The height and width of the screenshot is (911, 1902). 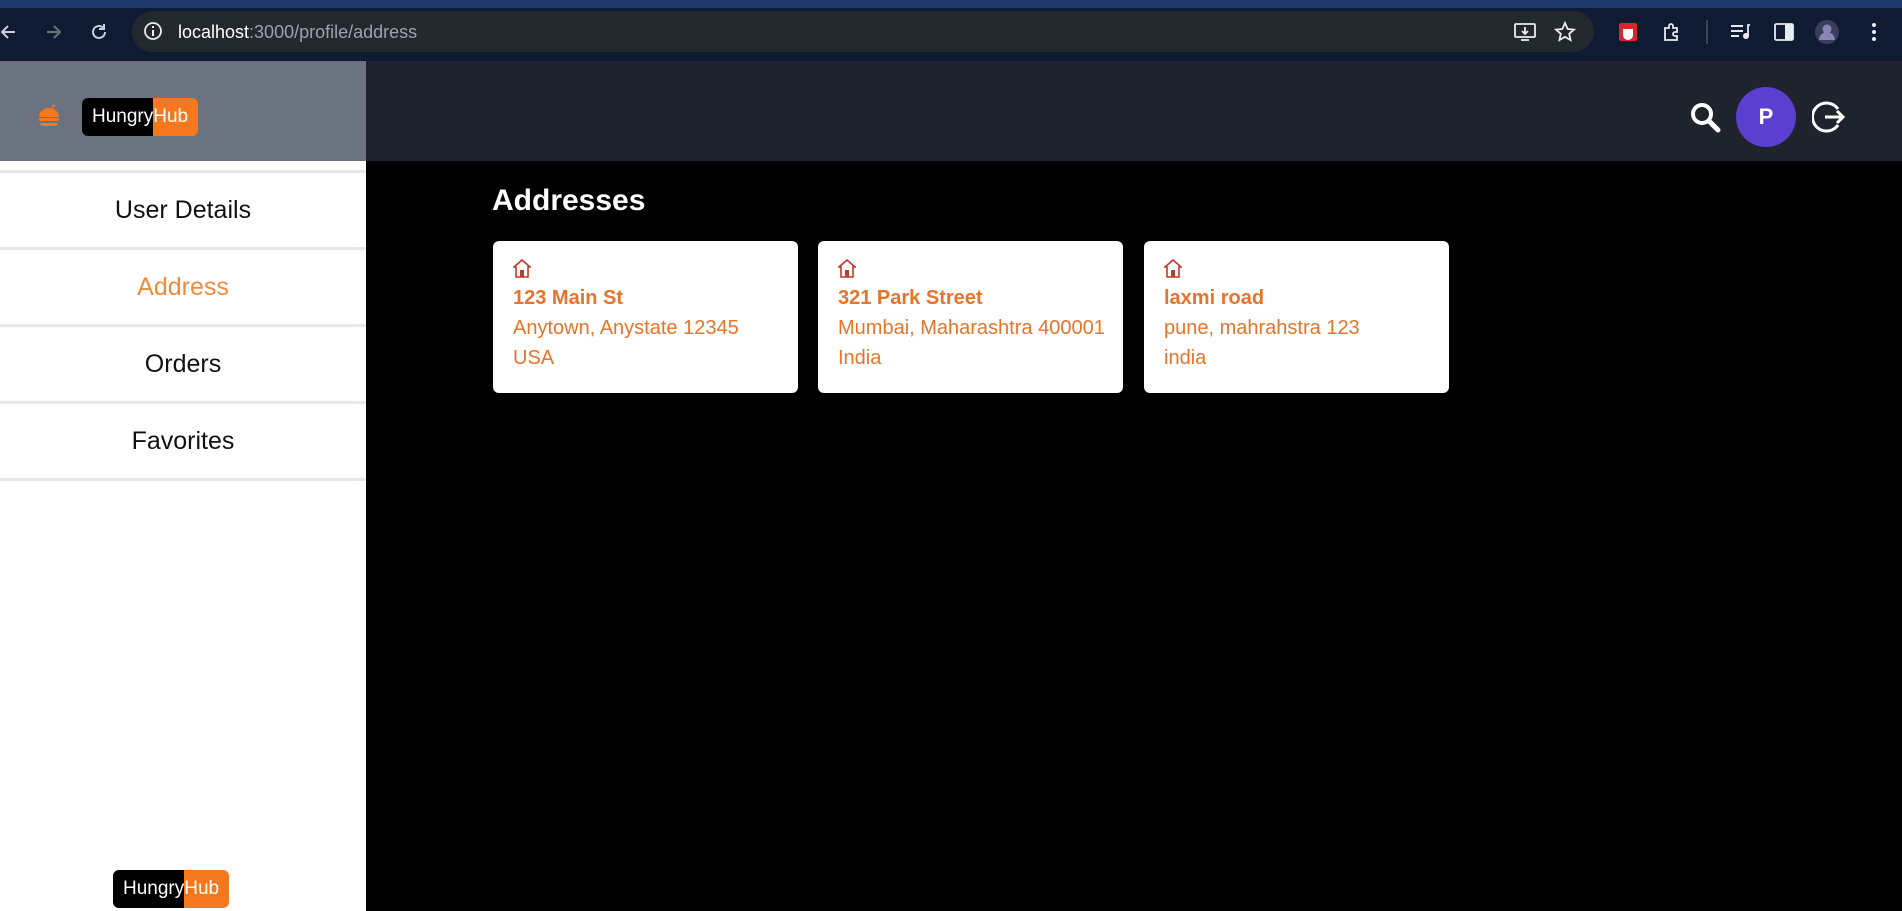 I want to click on brand-name-part2: Hub, so click(x=176, y=117).